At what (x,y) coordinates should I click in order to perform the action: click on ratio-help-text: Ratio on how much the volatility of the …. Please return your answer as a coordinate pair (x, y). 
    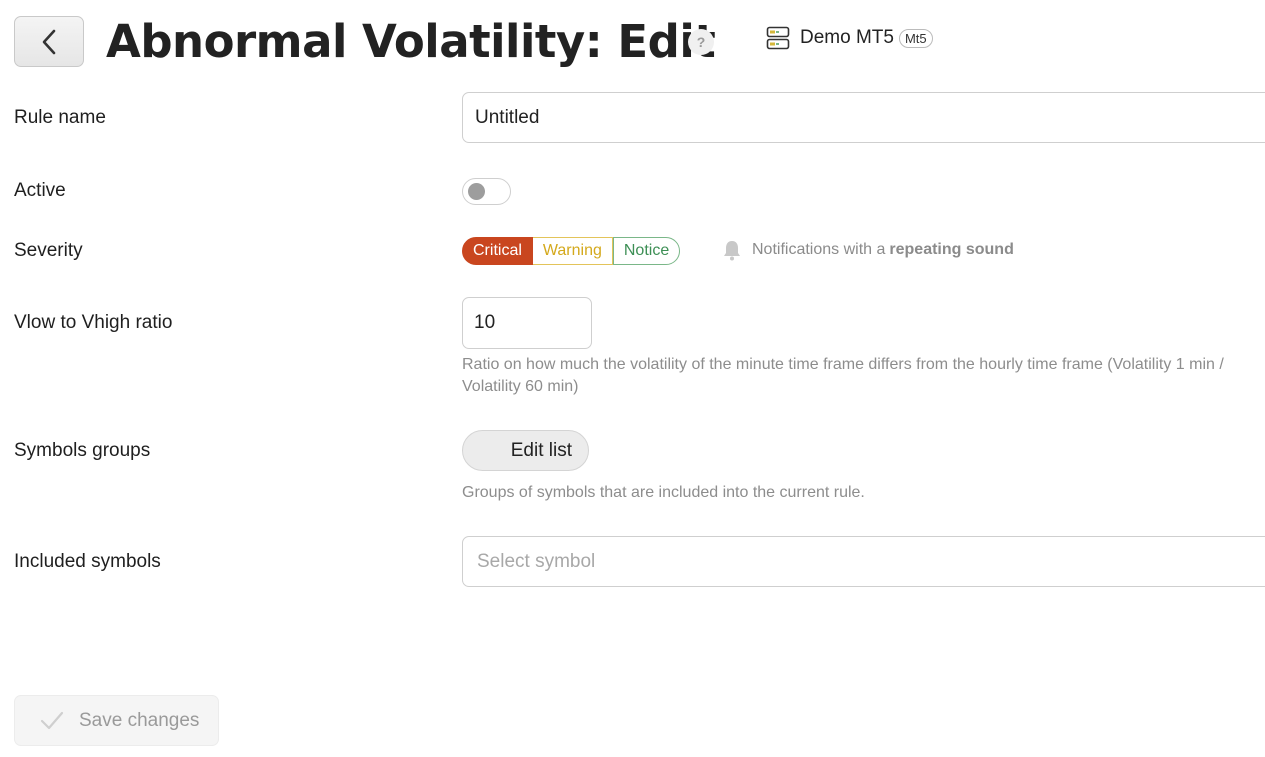
    Looking at the image, I should click on (843, 375).